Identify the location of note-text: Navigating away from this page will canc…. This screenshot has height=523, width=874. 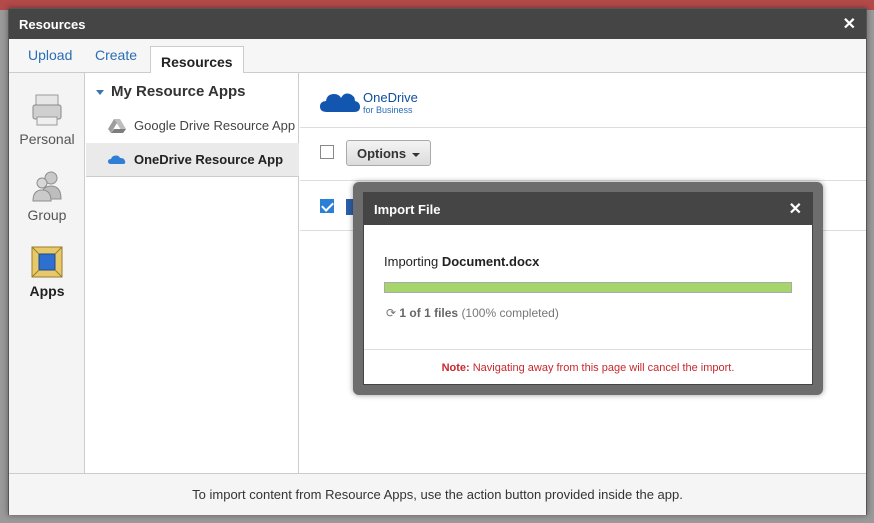
(603, 368).